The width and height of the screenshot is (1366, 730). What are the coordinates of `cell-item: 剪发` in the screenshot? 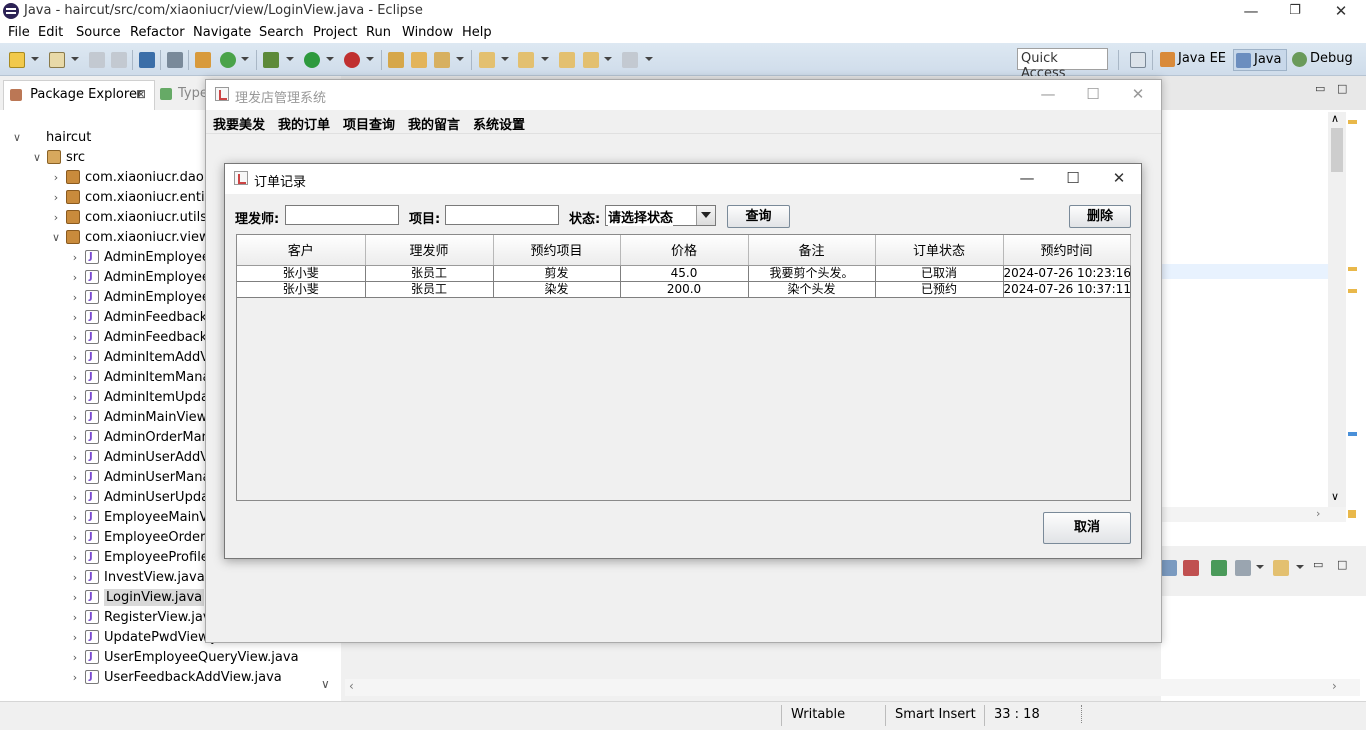 It's located at (557, 273).